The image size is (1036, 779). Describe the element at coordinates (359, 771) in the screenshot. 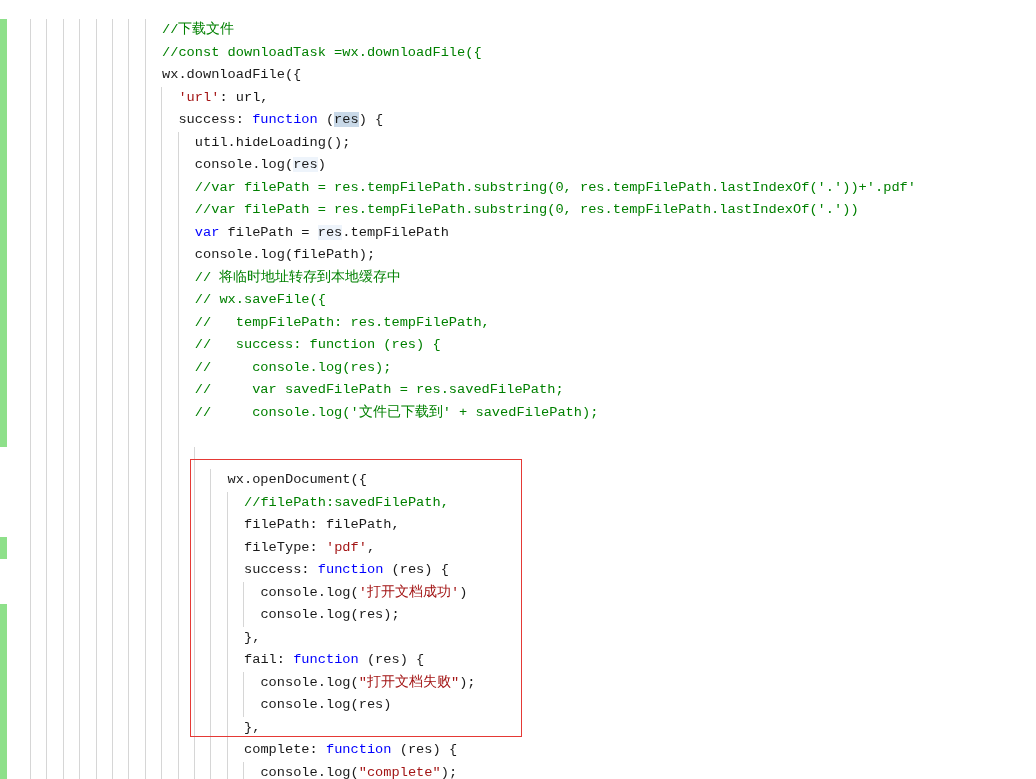

I see `code-line: console.log("complete");` at that location.